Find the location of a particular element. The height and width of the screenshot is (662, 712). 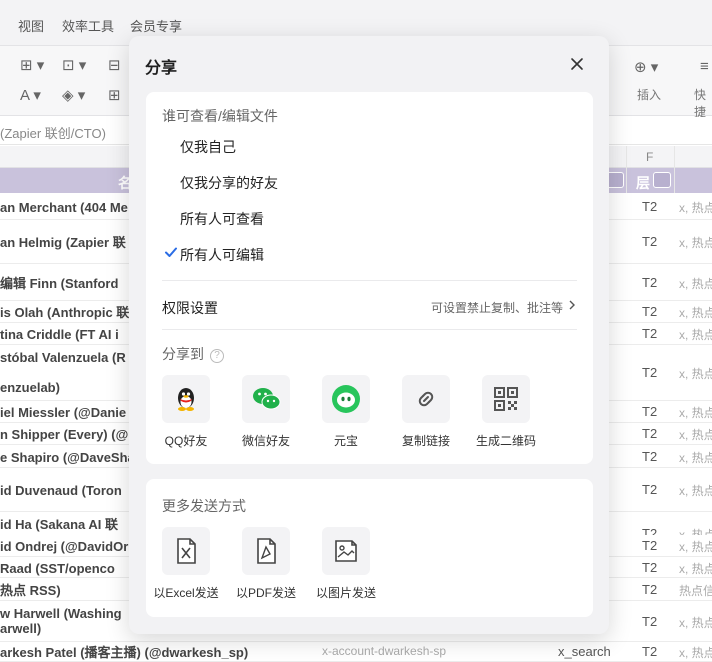

chevron-right-icon is located at coordinates (572, 305).